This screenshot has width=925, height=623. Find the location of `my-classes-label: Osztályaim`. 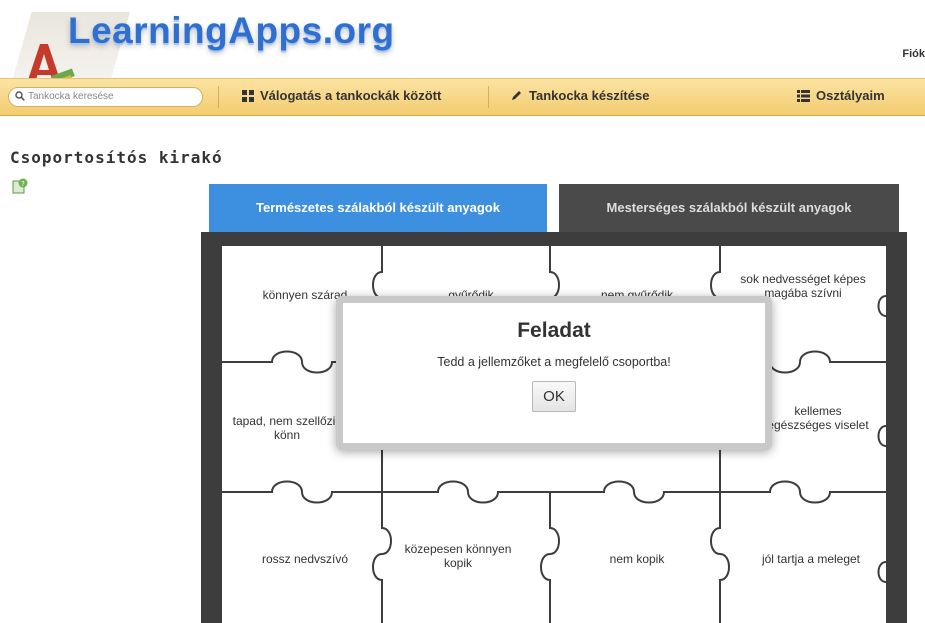

my-classes-label: Osztályaim is located at coordinates (850, 95).